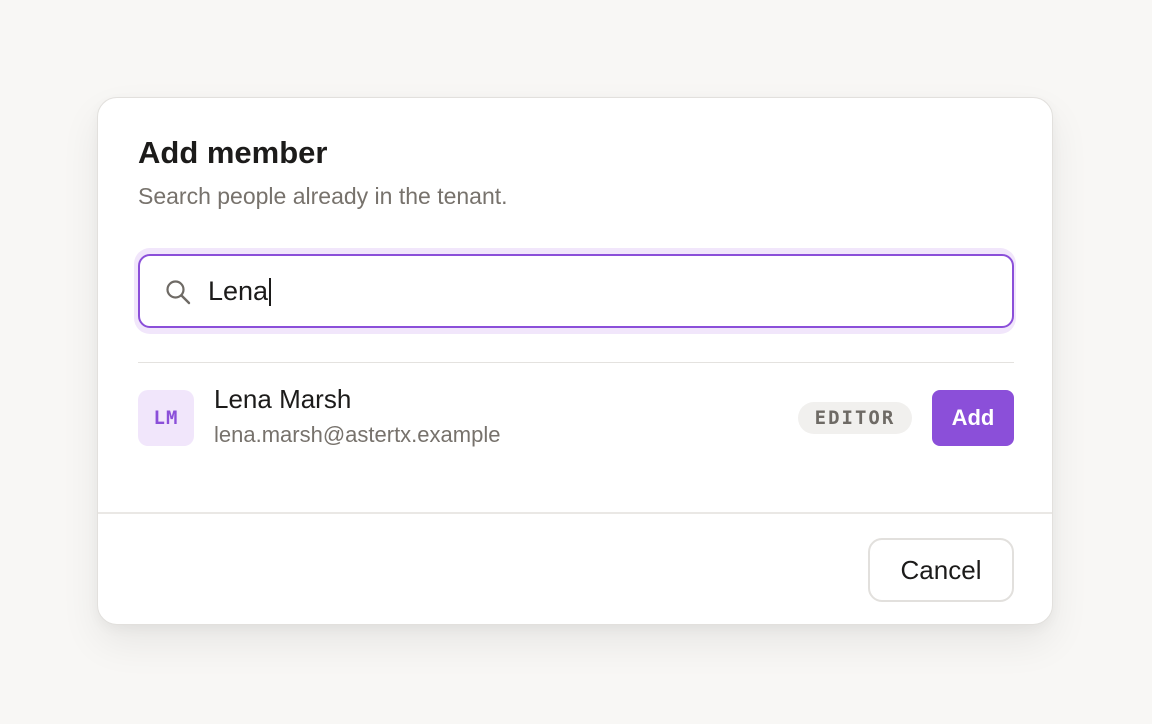 The image size is (1152, 724). I want to click on member-email: lena.marsh@astertx.example, so click(357, 434).